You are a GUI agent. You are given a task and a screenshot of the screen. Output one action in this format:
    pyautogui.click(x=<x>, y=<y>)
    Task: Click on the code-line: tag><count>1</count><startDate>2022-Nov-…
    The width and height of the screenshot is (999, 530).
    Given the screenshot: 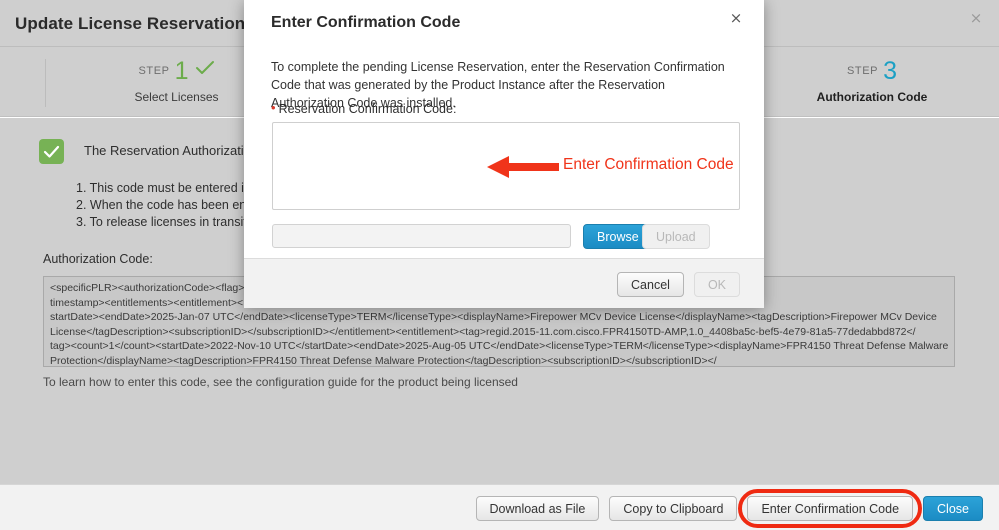 What is the action you would take?
    pyautogui.click(x=499, y=346)
    